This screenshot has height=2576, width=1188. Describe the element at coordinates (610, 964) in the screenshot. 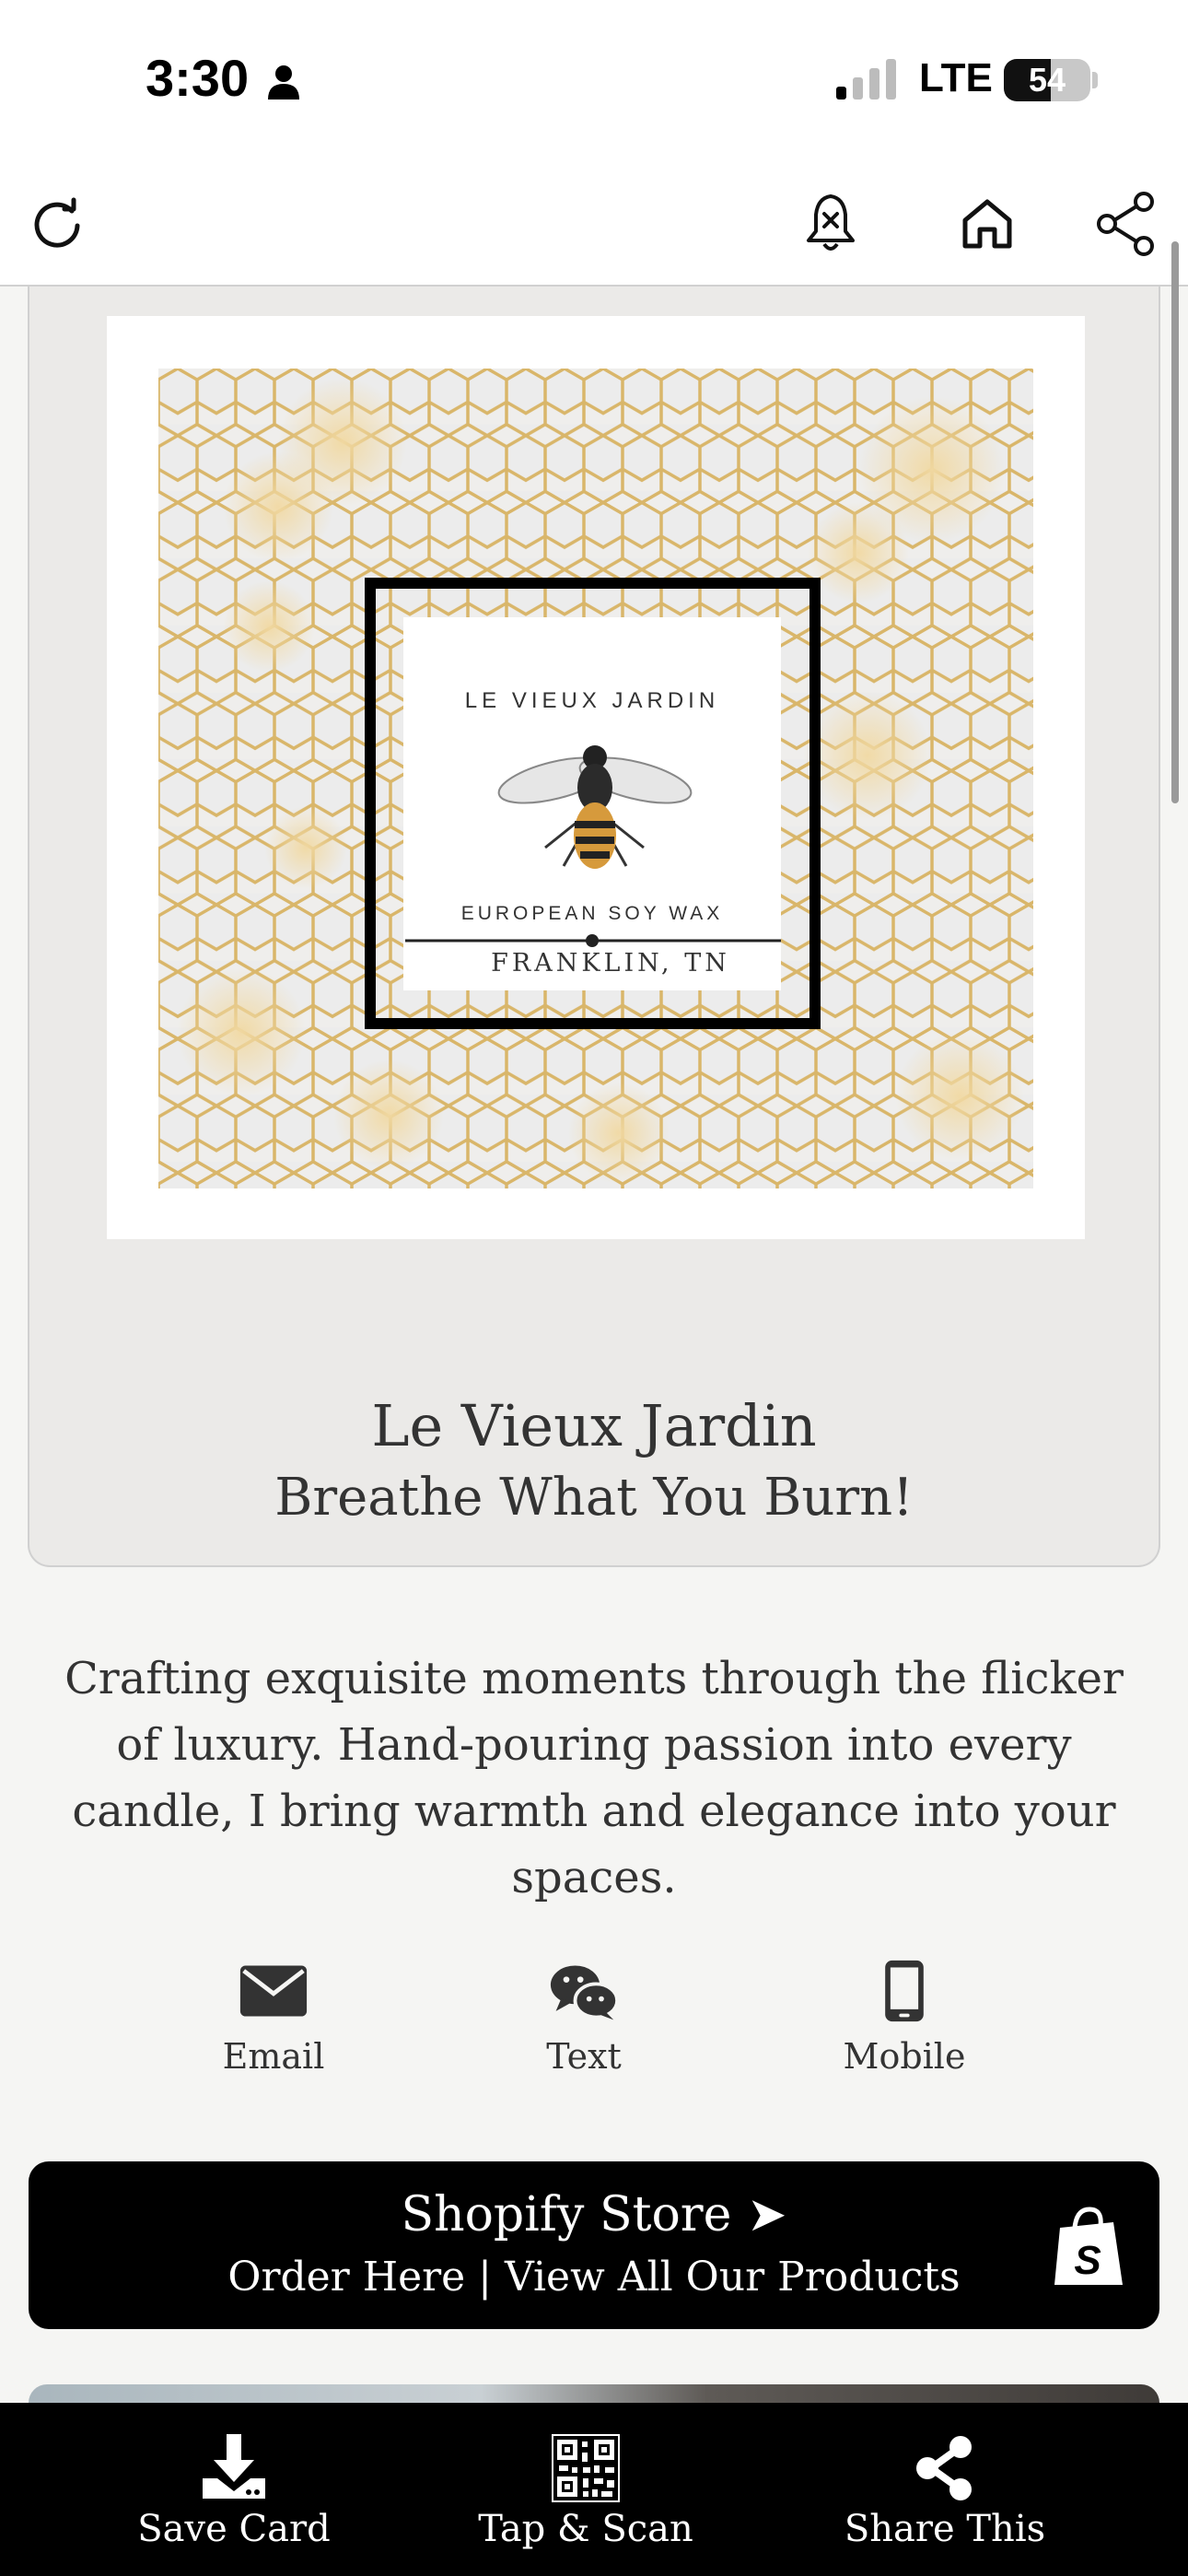

I see `logo-location-text: FRANKLIN, TN` at that location.